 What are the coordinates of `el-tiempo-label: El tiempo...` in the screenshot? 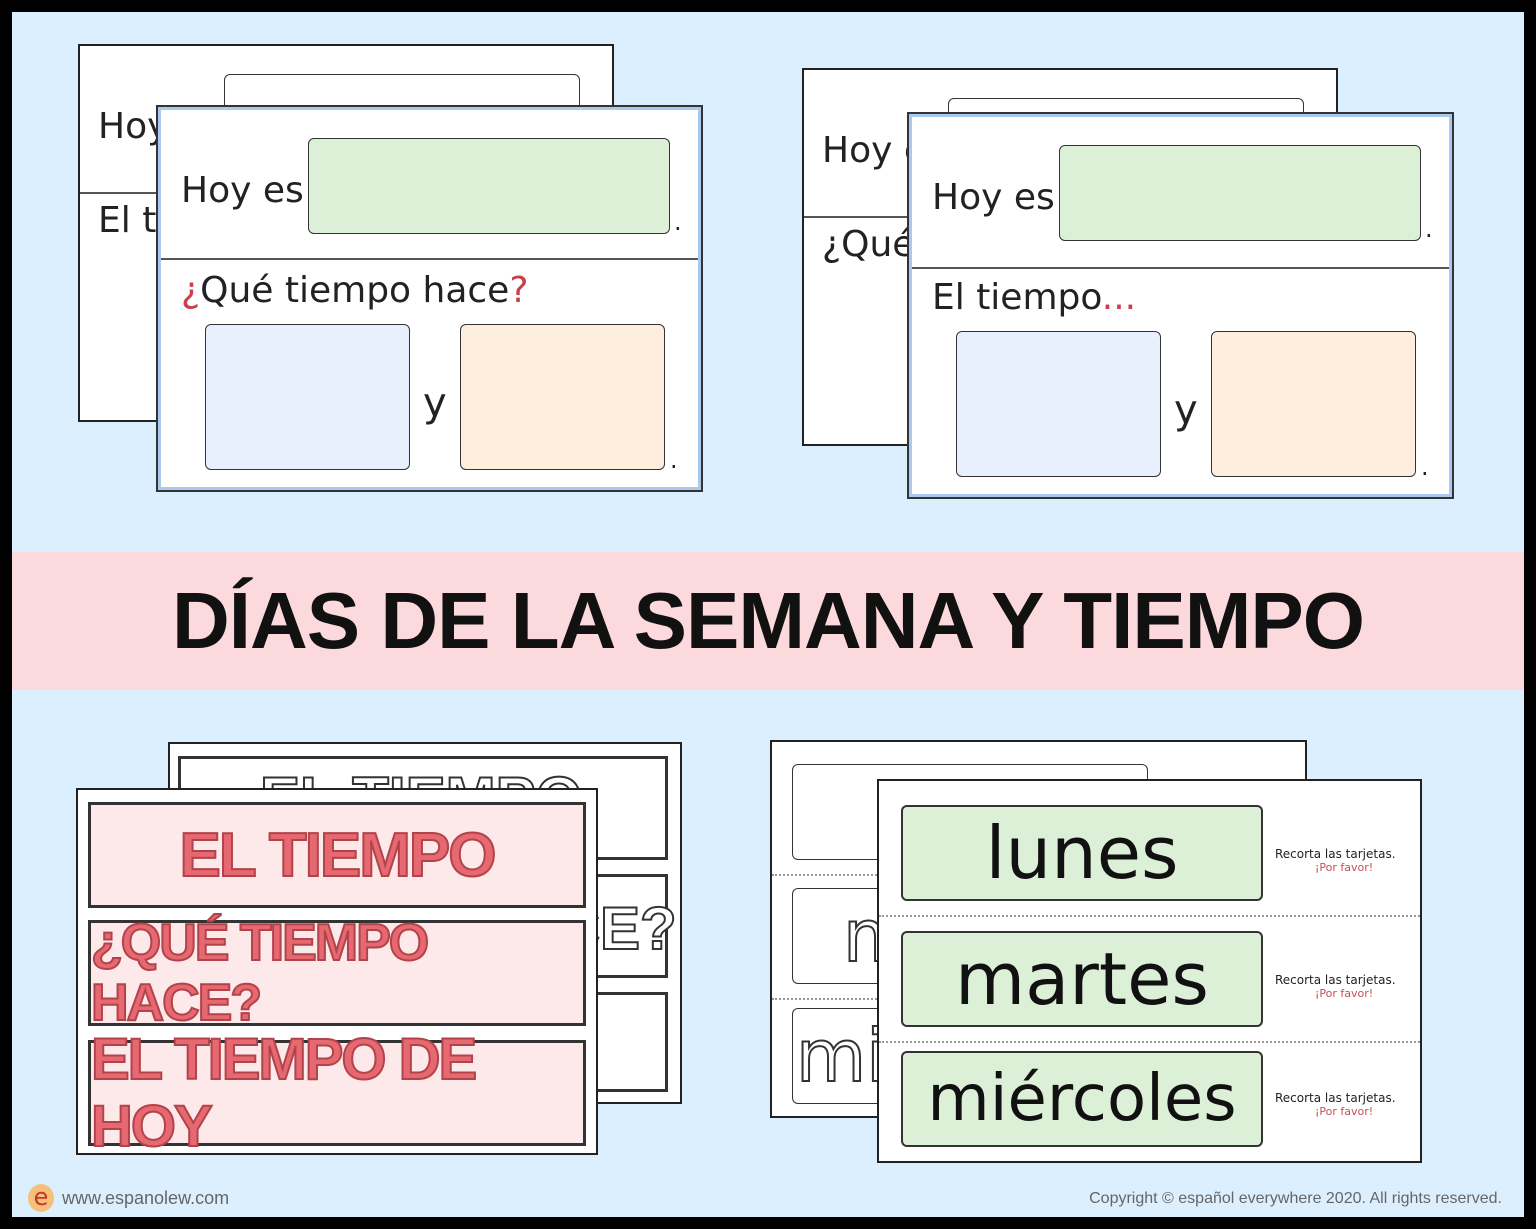 It's located at (1034, 297).